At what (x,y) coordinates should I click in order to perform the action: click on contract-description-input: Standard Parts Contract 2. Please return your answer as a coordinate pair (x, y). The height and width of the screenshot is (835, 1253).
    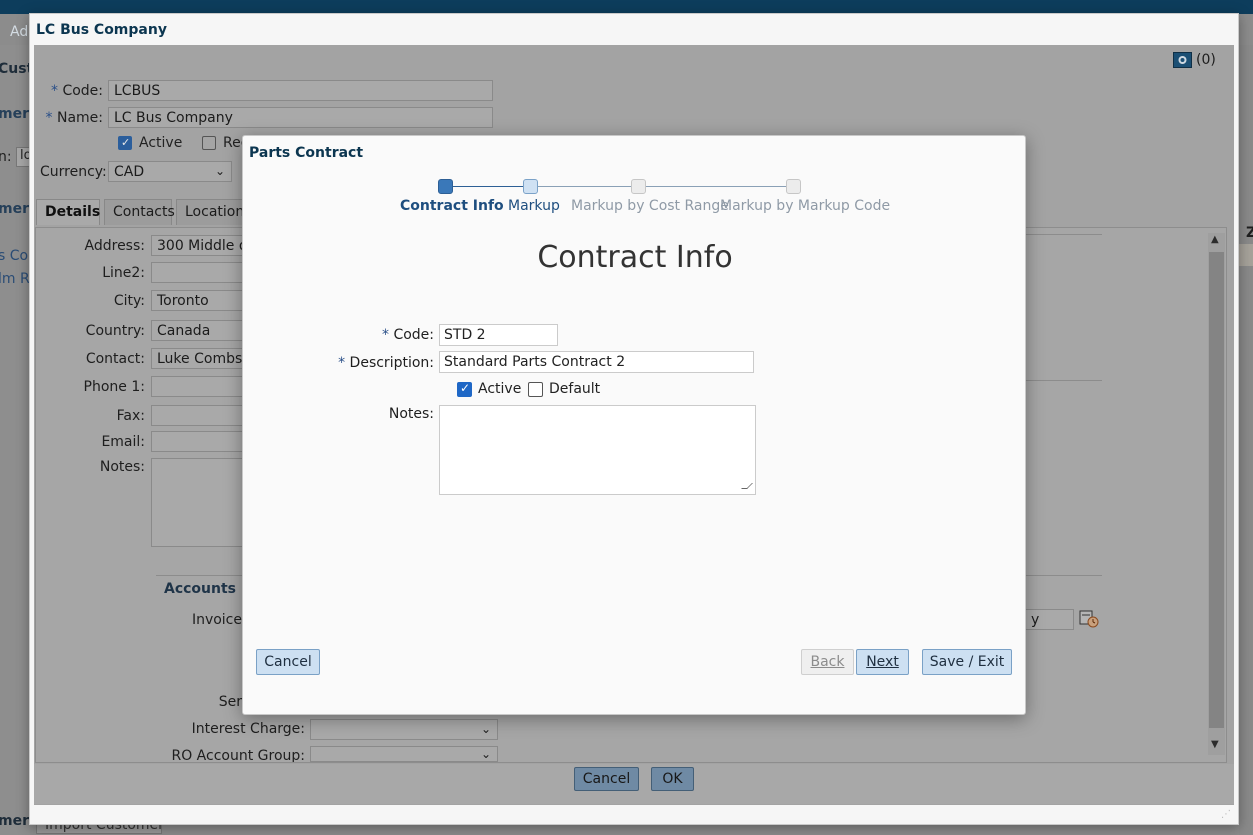
    Looking at the image, I should click on (596, 362).